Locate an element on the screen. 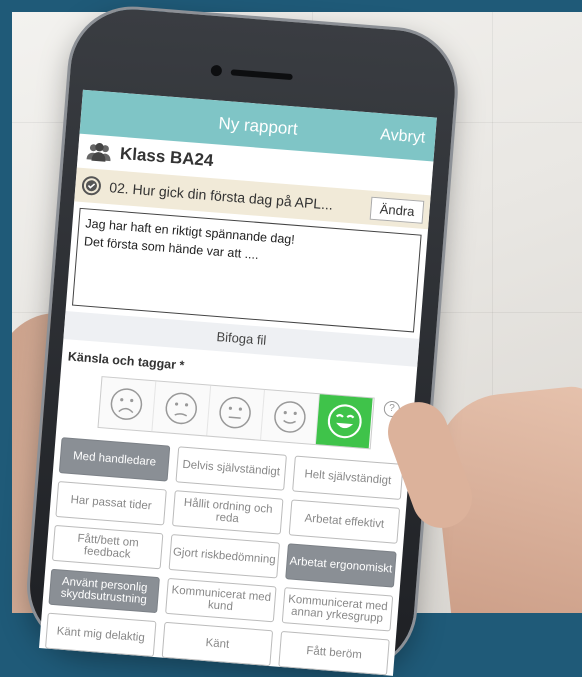 The height and width of the screenshot is (677, 582). mood-neutral-icon is located at coordinates (236, 412).